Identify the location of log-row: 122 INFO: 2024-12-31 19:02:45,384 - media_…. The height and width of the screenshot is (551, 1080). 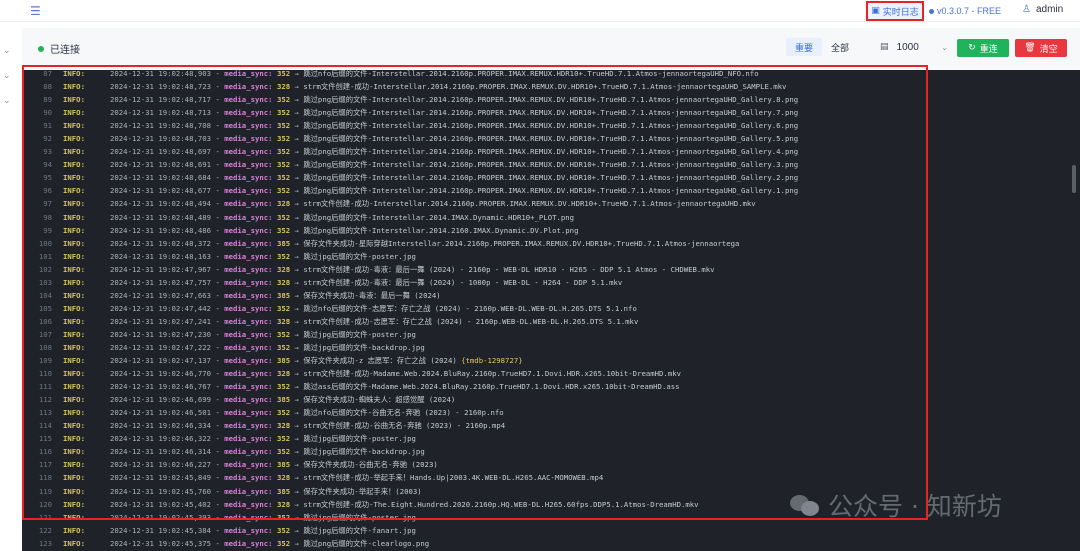
(551, 530).